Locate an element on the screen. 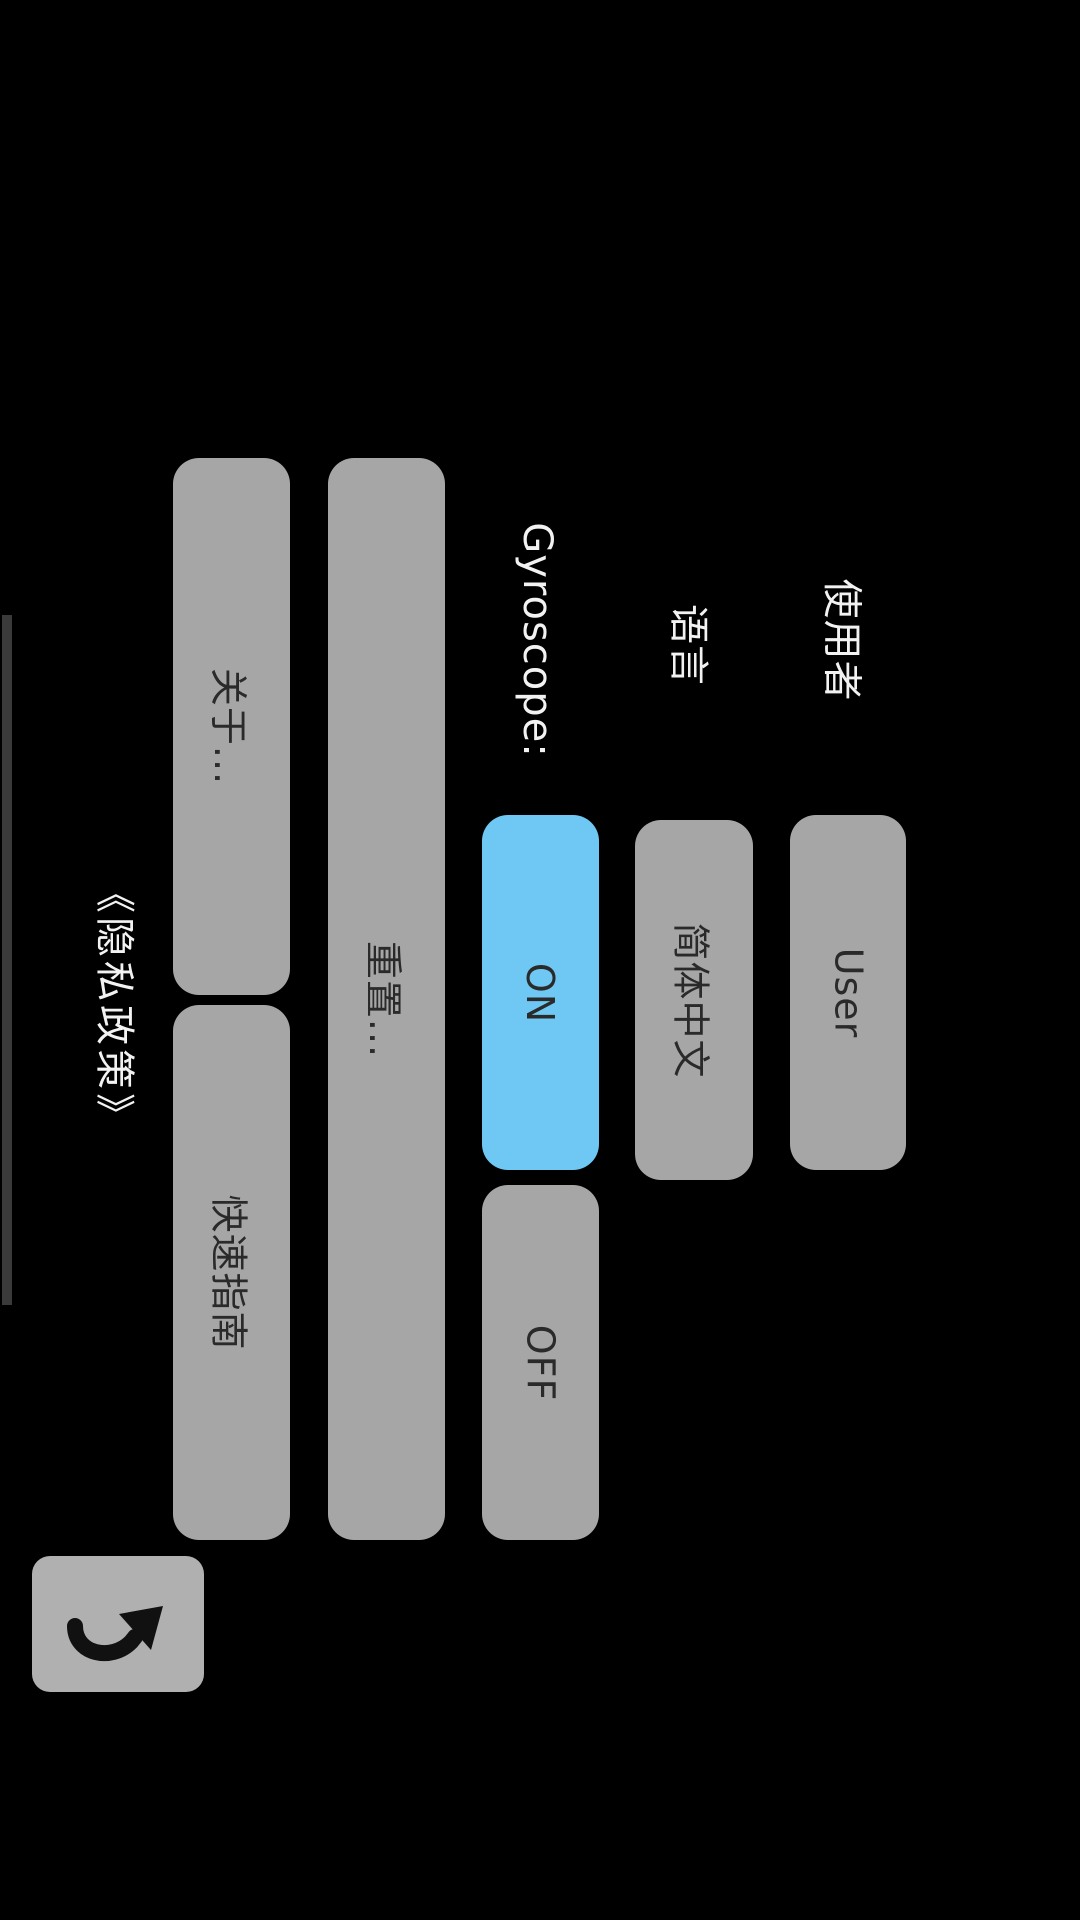 This screenshot has height=1920, width=1080. gyroscope-off-button: OFF is located at coordinates (540, 1362).